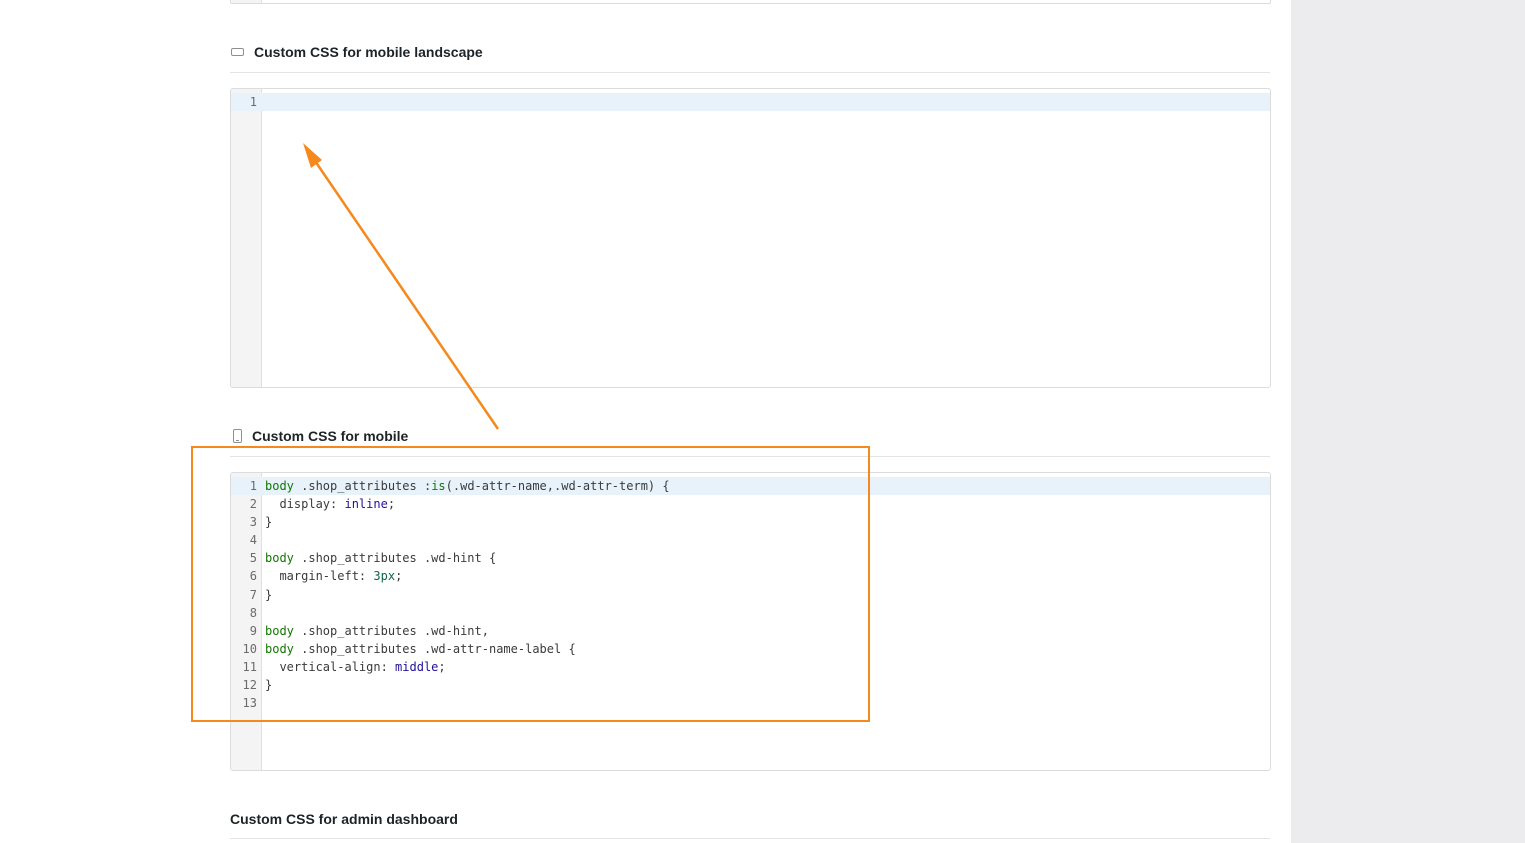  What do you see at coordinates (237, 52) in the screenshot?
I see `mobile-landscape-icon` at bounding box center [237, 52].